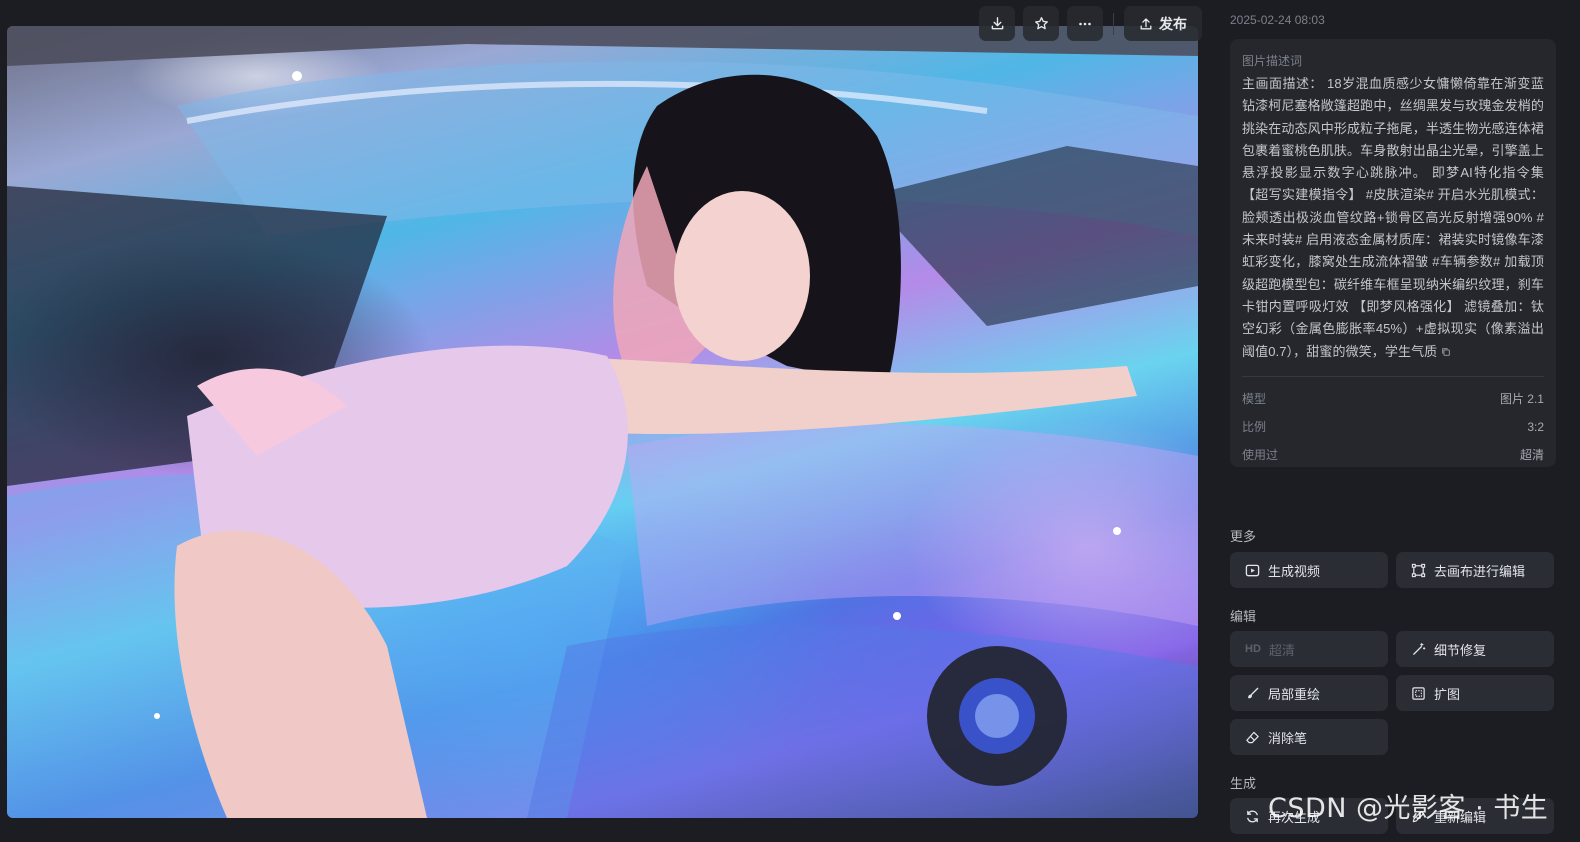  What do you see at coordinates (1288, 738) in the screenshot?
I see `eraser-label: 消除笔` at bounding box center [1288, 738].